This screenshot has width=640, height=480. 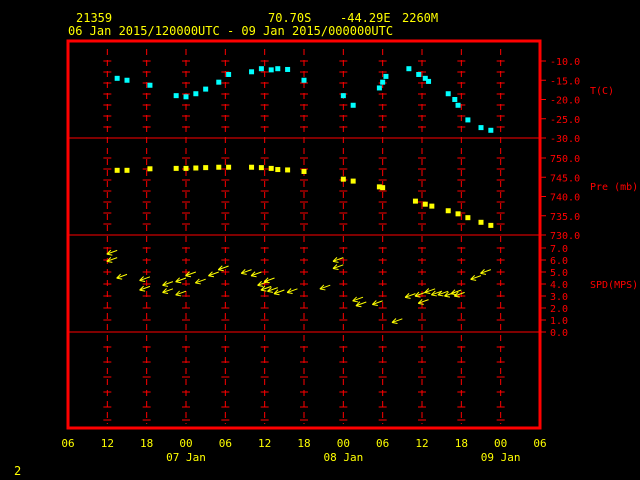 What do you see at coordinates (501, 457) in the screenshot?
I see `day-label-2: 09 Jan` at bounding box center [501, 457].